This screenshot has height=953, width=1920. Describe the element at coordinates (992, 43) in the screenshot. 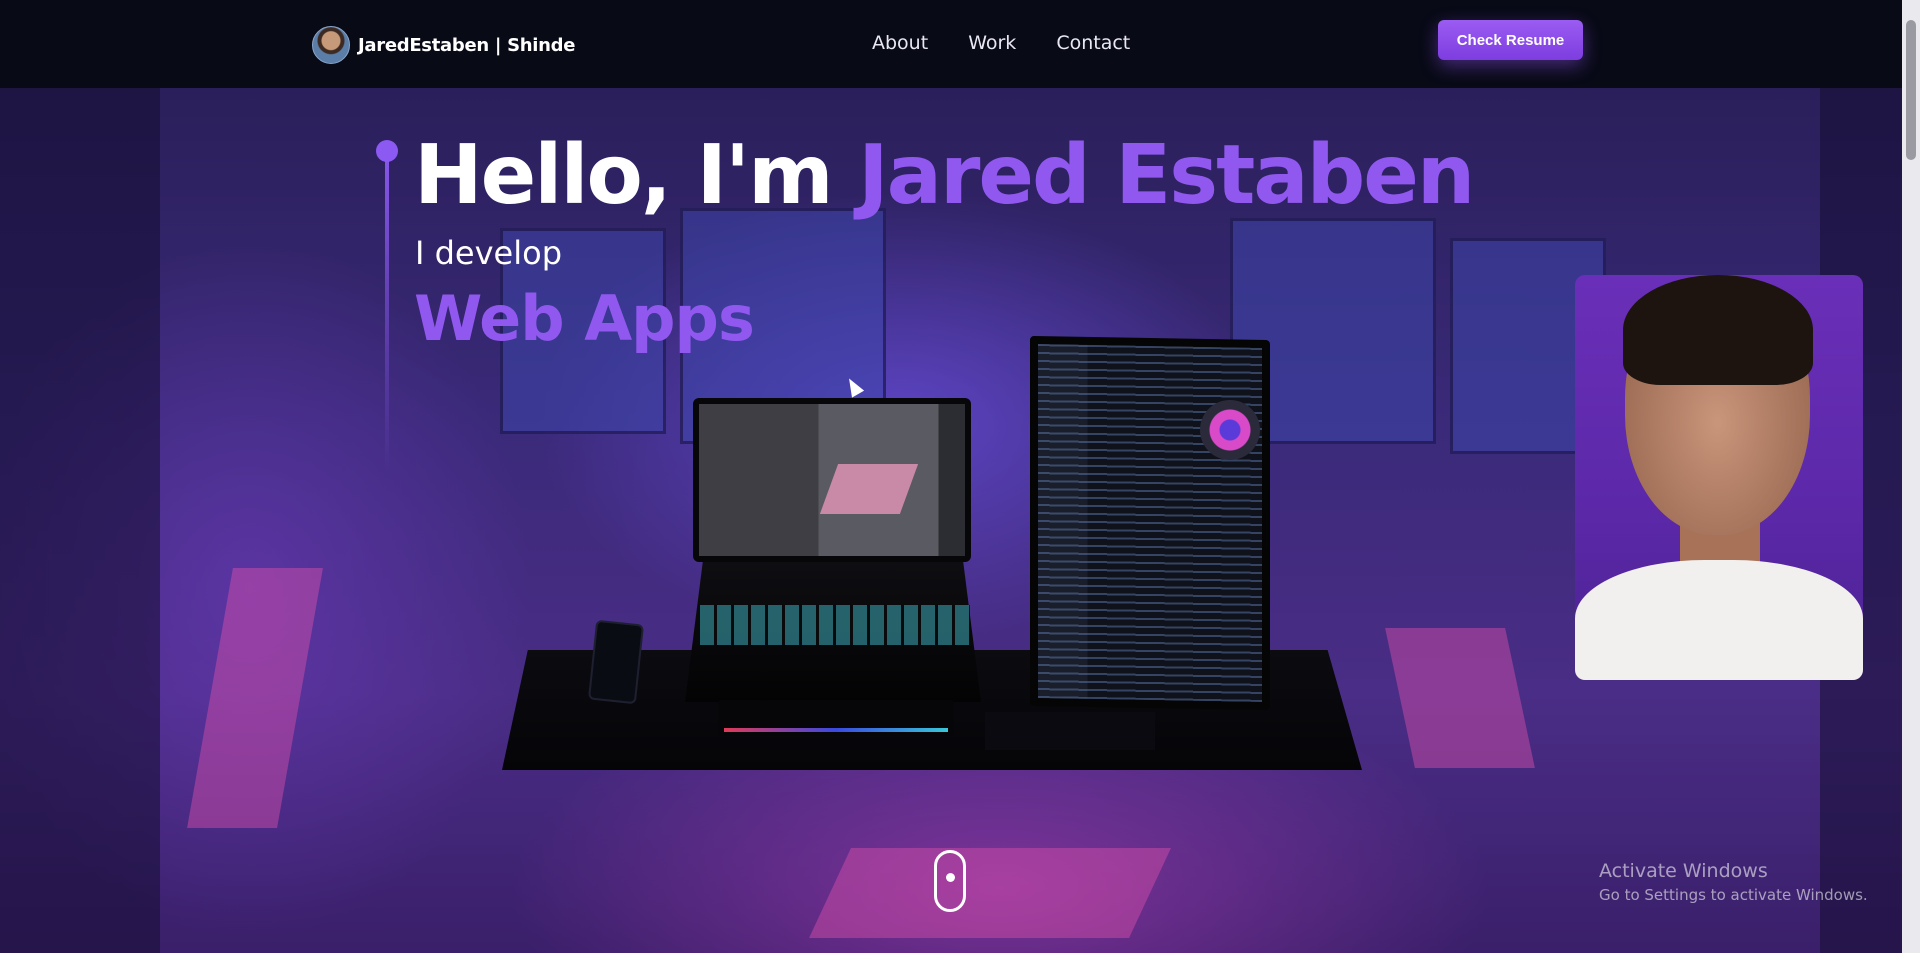

I see `nav-link-work: Work` at that location.